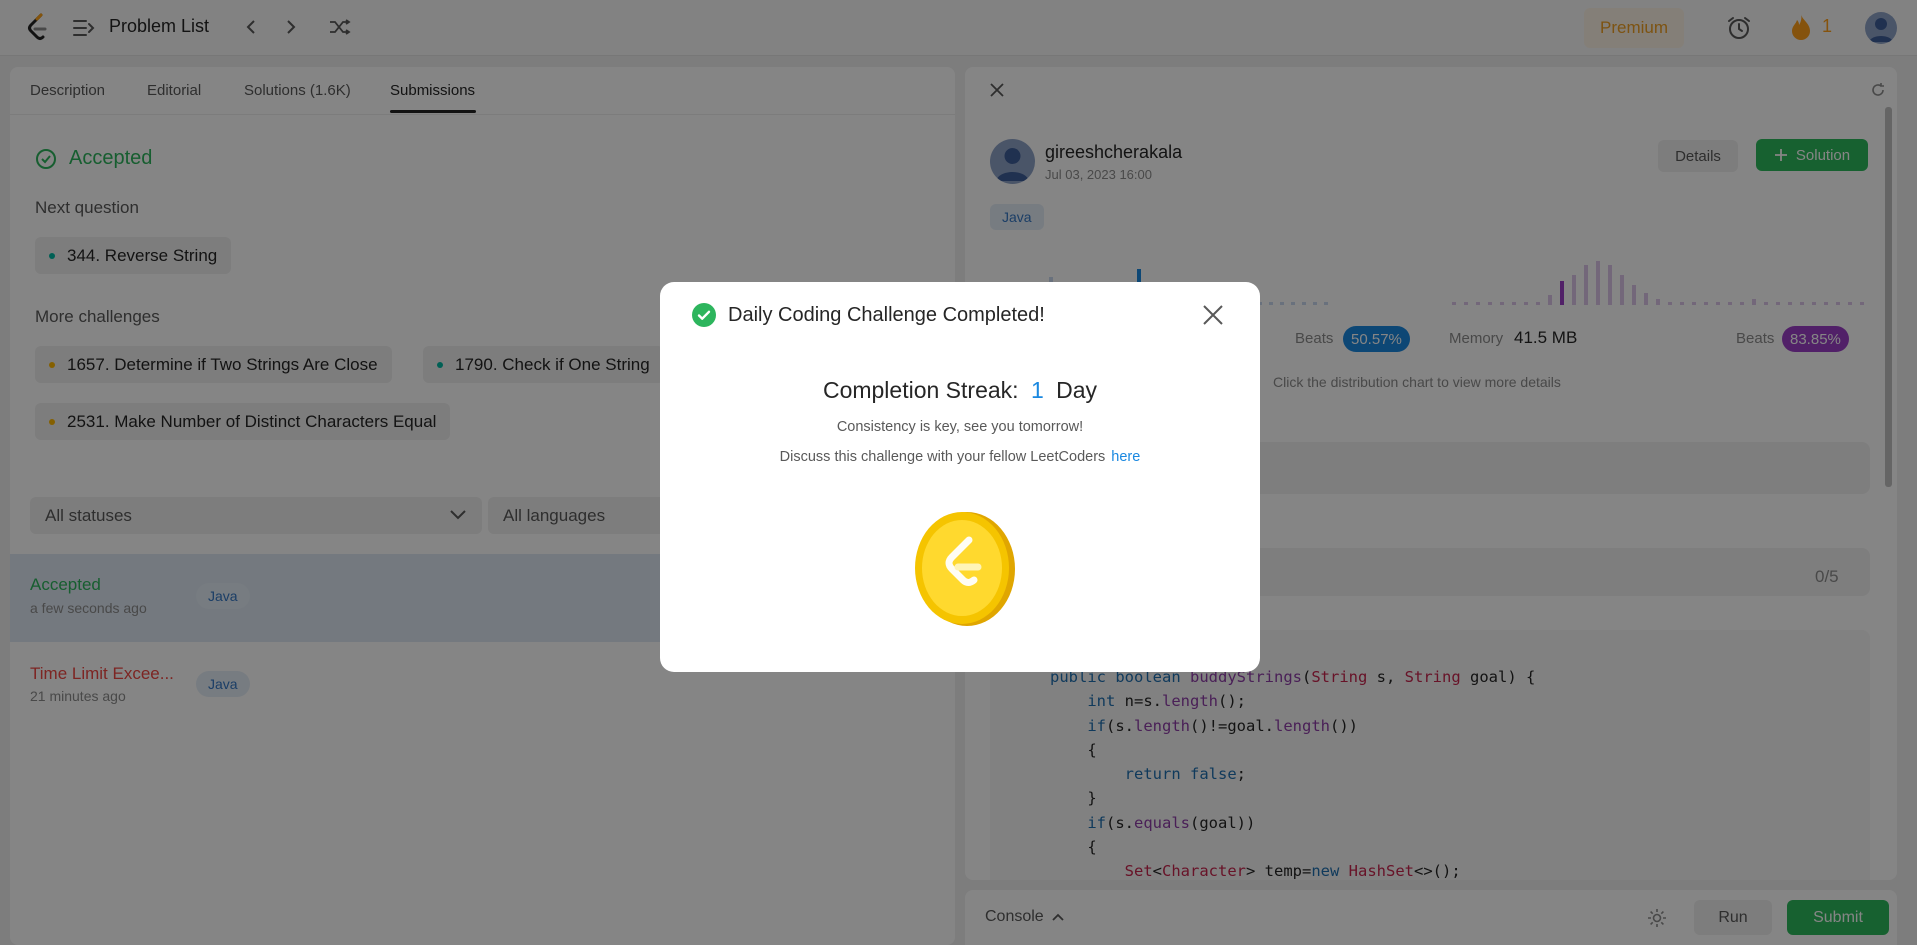 Image resolution: width=1917 pixels, height=945 pixels. I want to click on check-circle-filled-icon, so click(704, 315).